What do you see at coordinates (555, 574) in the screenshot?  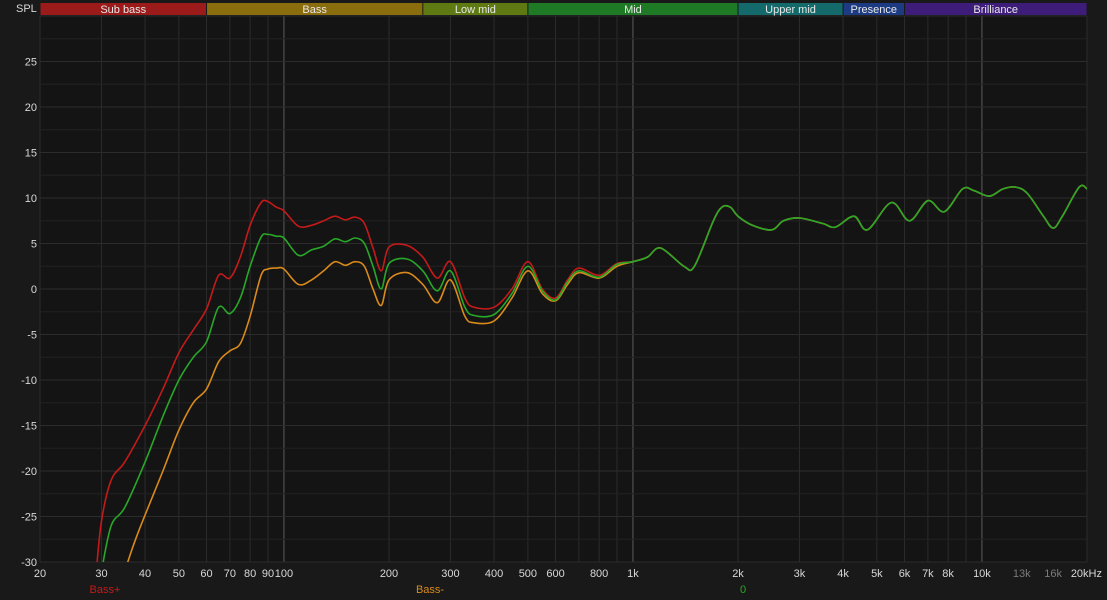 I see `x-tick-label: 600` at bounding box center [555, 574].